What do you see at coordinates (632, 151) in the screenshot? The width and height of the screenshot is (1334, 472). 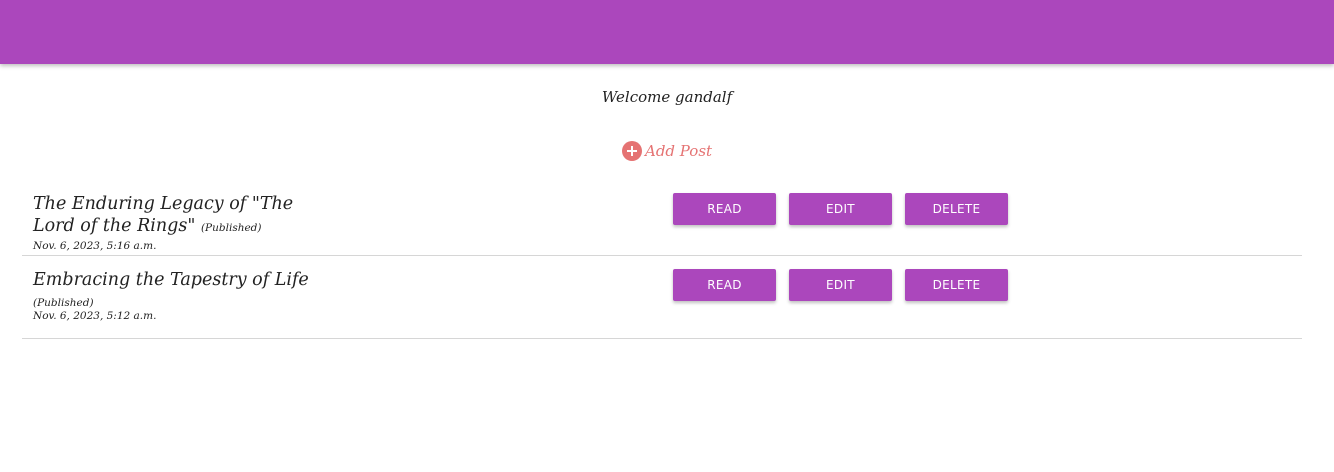 I see `plus-circle-icon` at bounding box center [632, 151].